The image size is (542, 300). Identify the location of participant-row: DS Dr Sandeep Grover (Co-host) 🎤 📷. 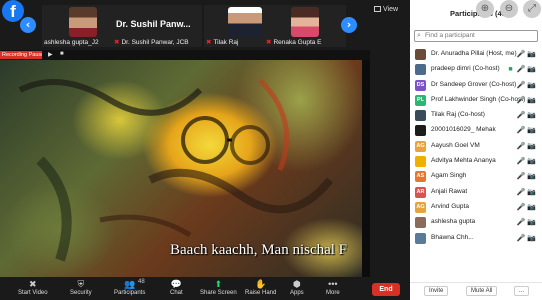
(476, 85).